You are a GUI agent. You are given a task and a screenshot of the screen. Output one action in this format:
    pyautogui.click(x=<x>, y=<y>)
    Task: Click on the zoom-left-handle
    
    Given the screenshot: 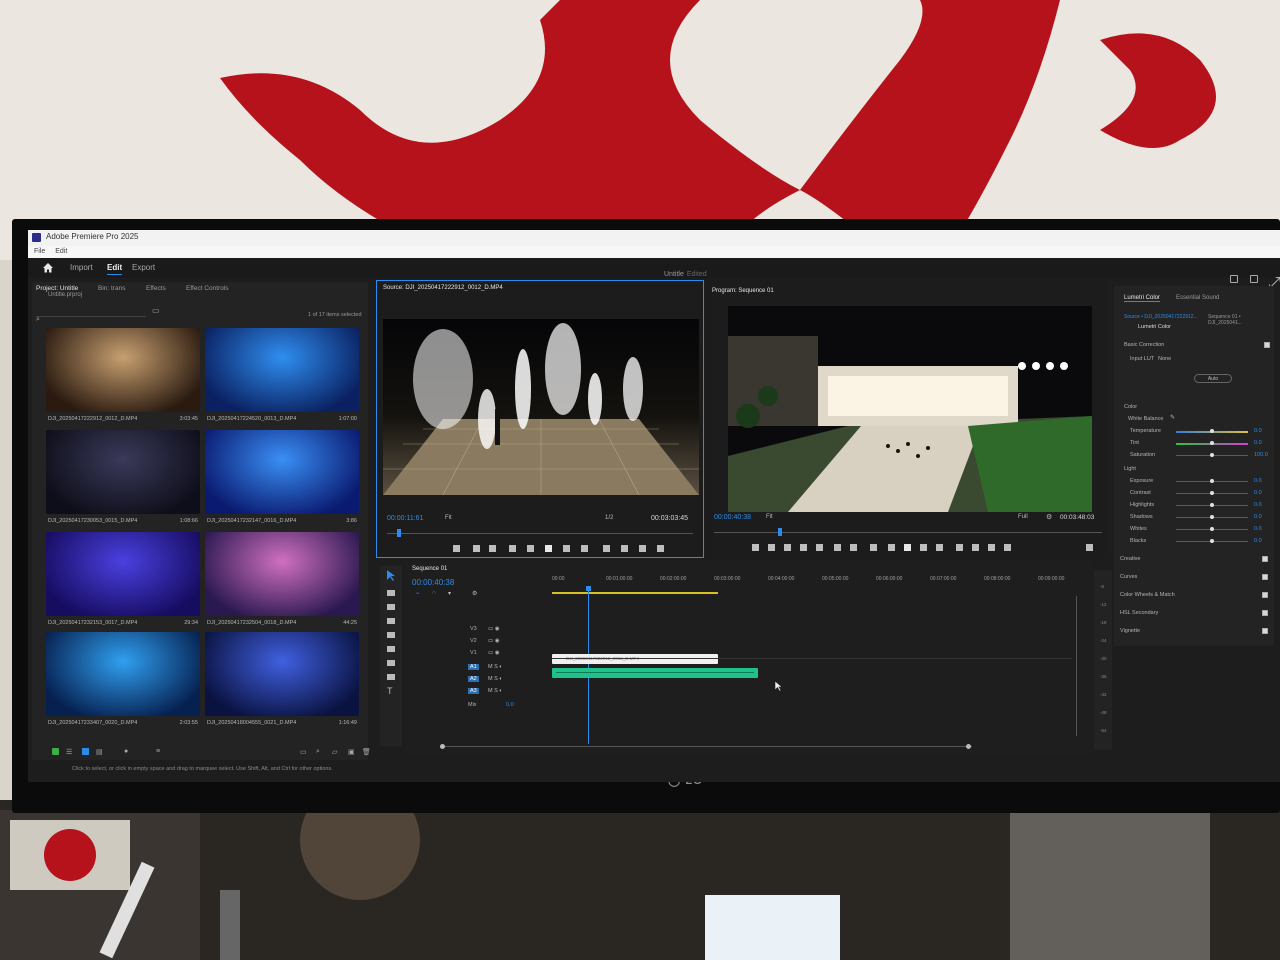 What is the action you would take?
    pyautogui.click(x=442, y=746)
    